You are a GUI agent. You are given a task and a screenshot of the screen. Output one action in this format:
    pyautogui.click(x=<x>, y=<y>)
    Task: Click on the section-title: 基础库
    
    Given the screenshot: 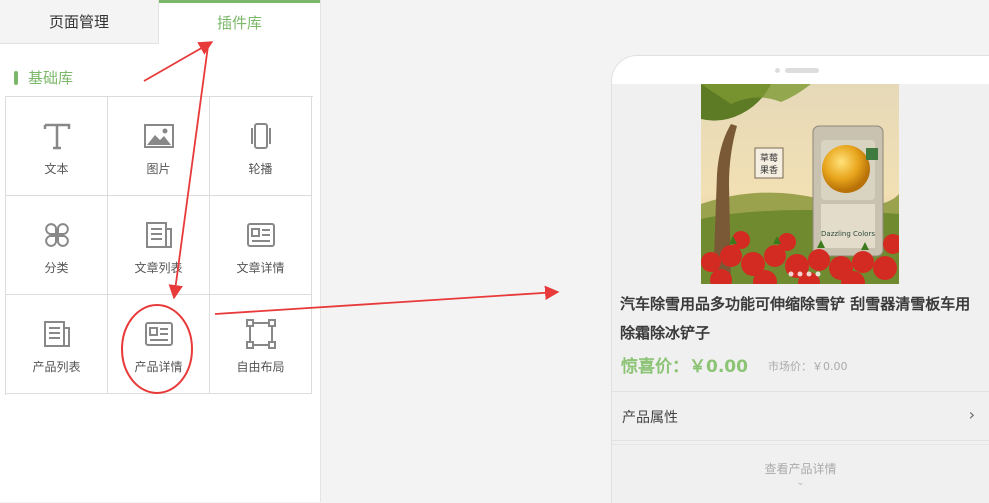 What is the action you would take?
    pyautogui.click(x=43, y=78)
    